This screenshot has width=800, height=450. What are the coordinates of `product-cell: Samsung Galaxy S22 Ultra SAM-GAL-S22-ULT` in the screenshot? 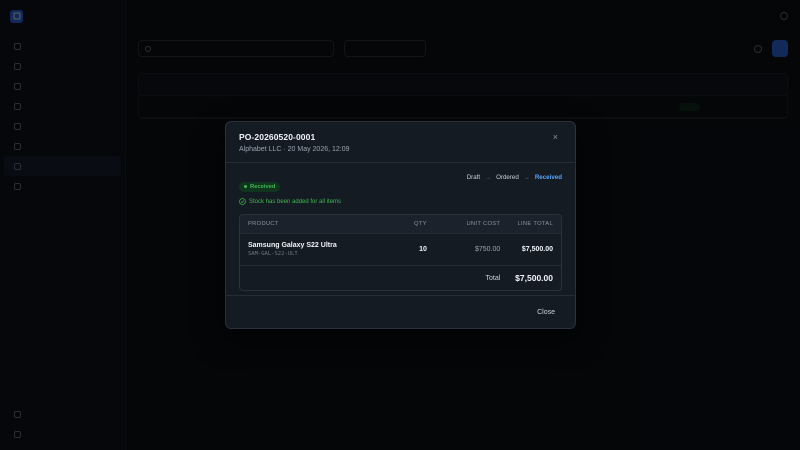 It's located at (316, 249).